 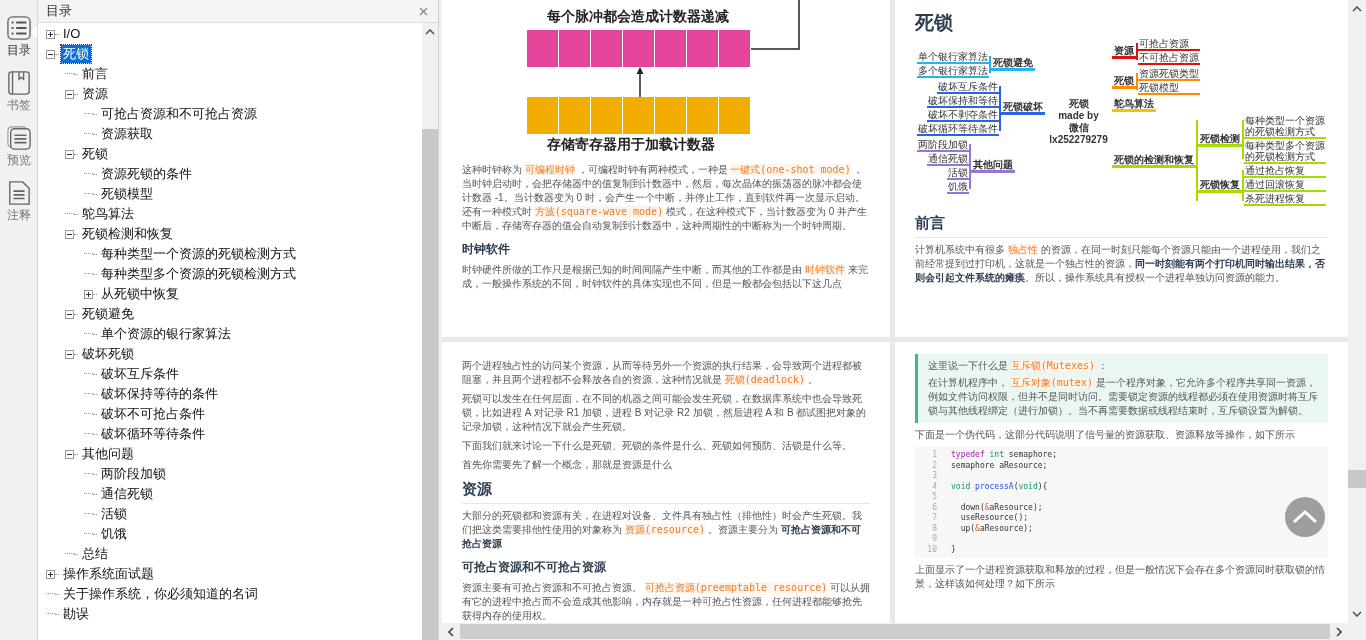 I want to click on mind-map-leaf: 通过回滚恢复, so click(x=1284, y=185).